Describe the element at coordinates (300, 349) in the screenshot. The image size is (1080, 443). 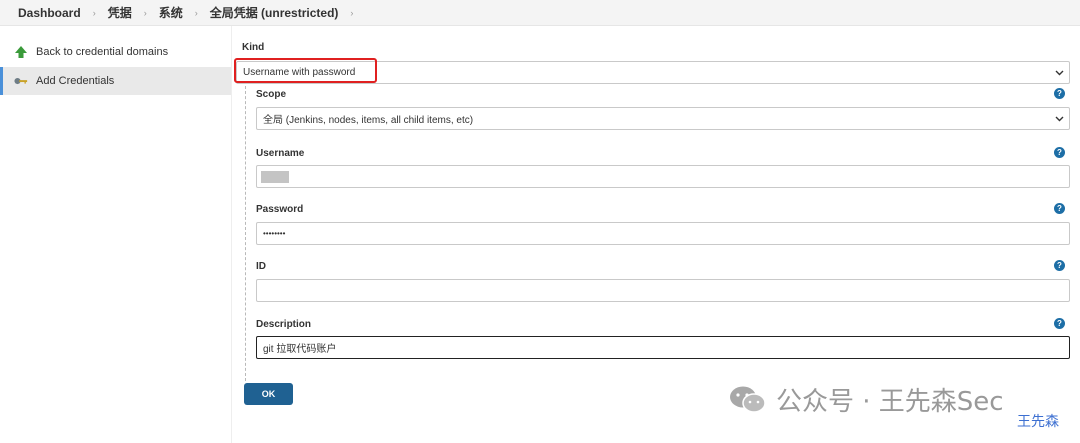
I see `description-value: git 拉取代码账户` at that location.